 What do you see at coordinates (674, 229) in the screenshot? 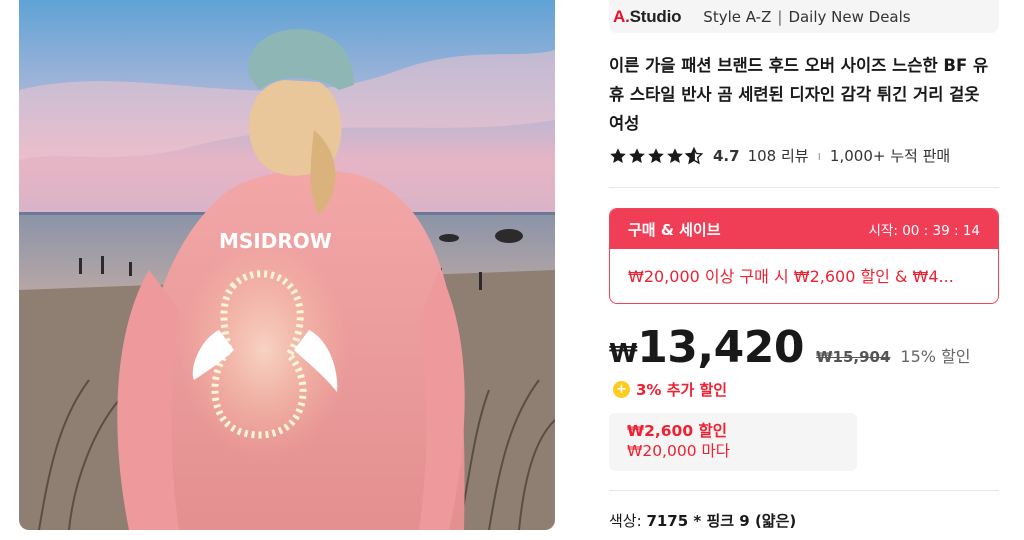
I see `promo-title: 구매 & 세이브` at bounding box center [674, 229].